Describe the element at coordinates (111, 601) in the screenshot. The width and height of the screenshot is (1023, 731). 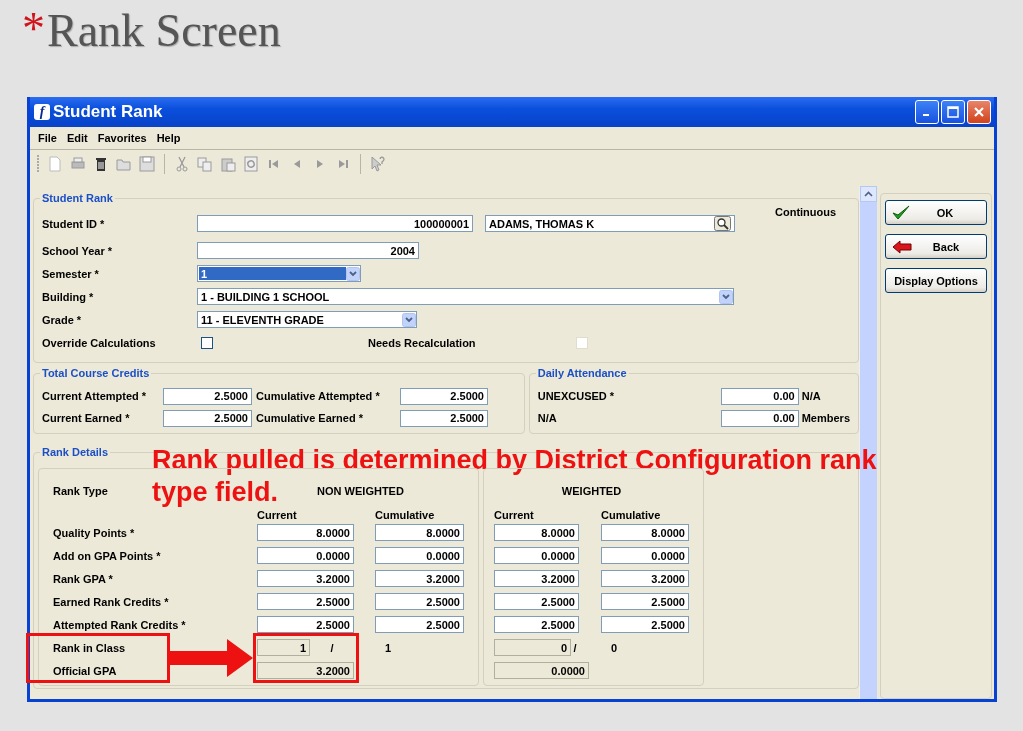
I see `row-label: Earned Rank Credits *` at that location.